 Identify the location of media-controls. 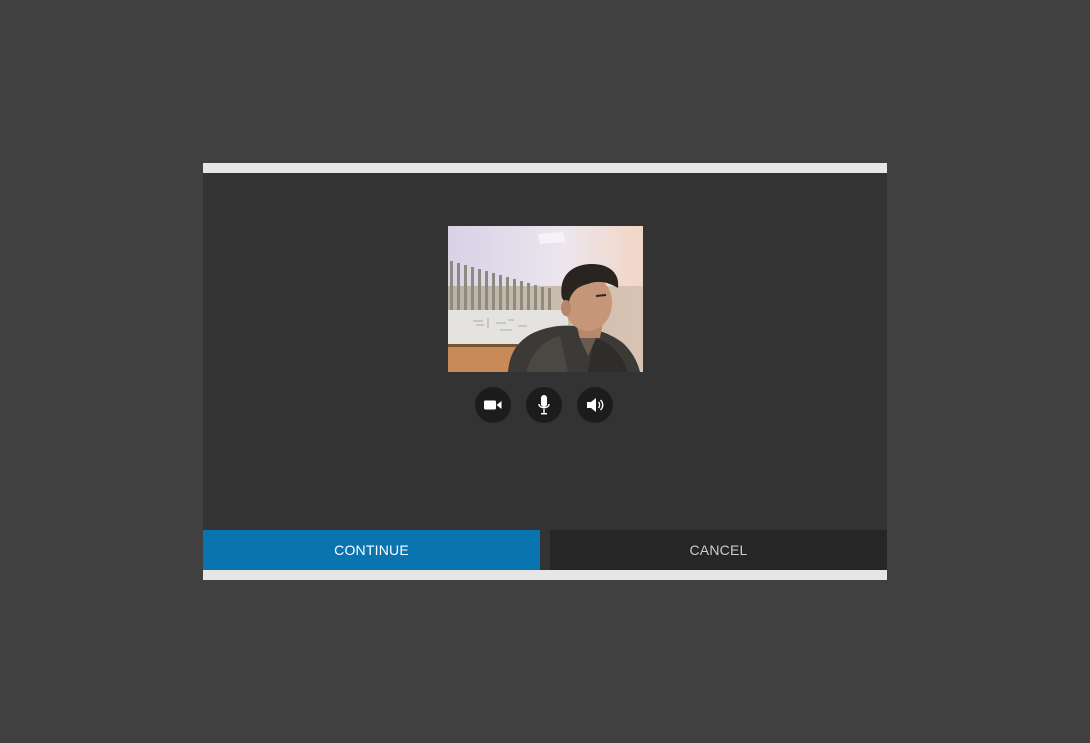
(544, 405).